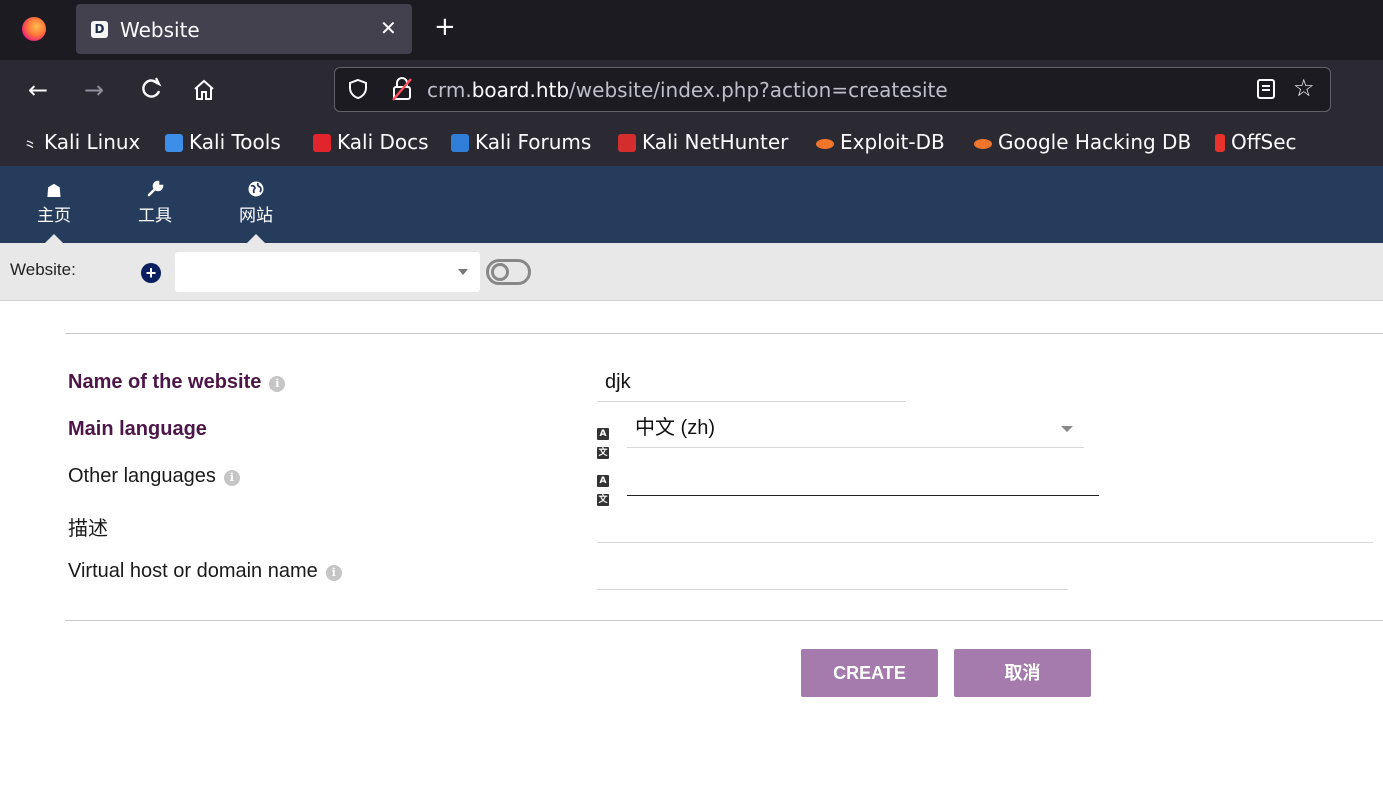  I want to click on reload-icon, so click(151, 93).